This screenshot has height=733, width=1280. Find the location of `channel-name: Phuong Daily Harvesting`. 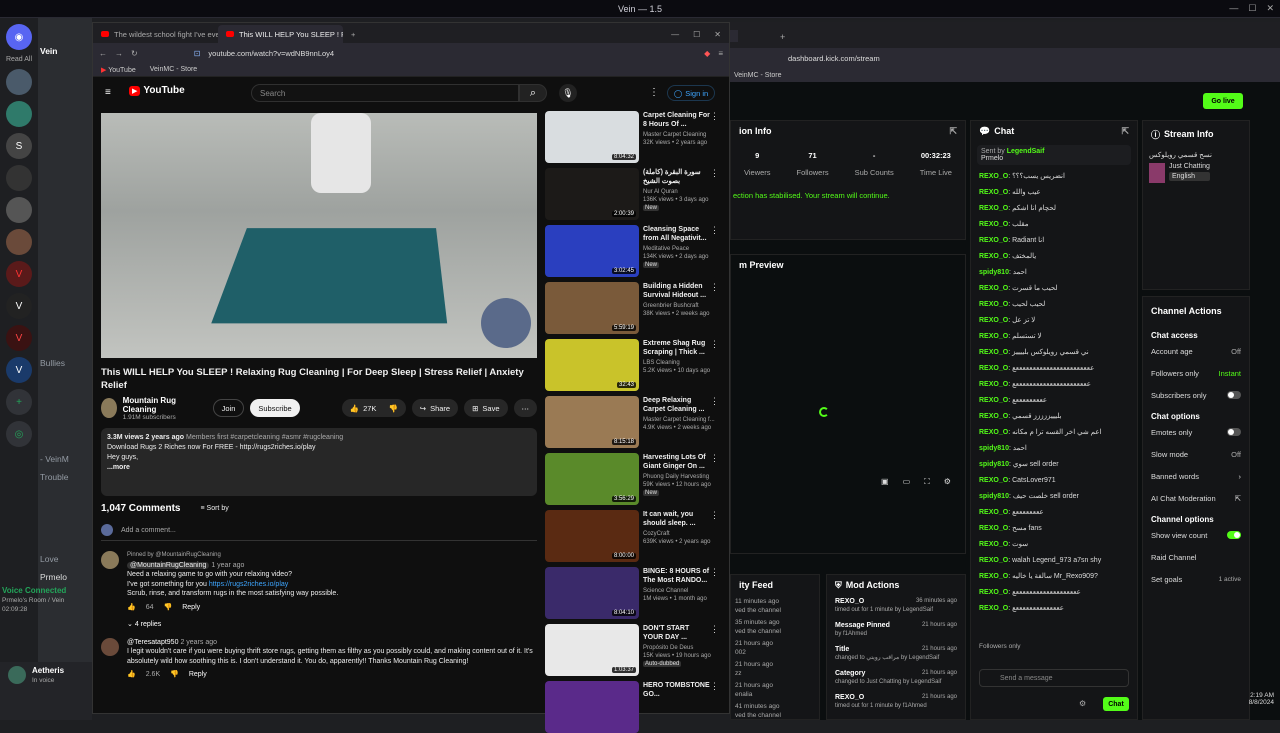

channel-name: Phuong Daily Harvesting is located at coordinates (679, 477).